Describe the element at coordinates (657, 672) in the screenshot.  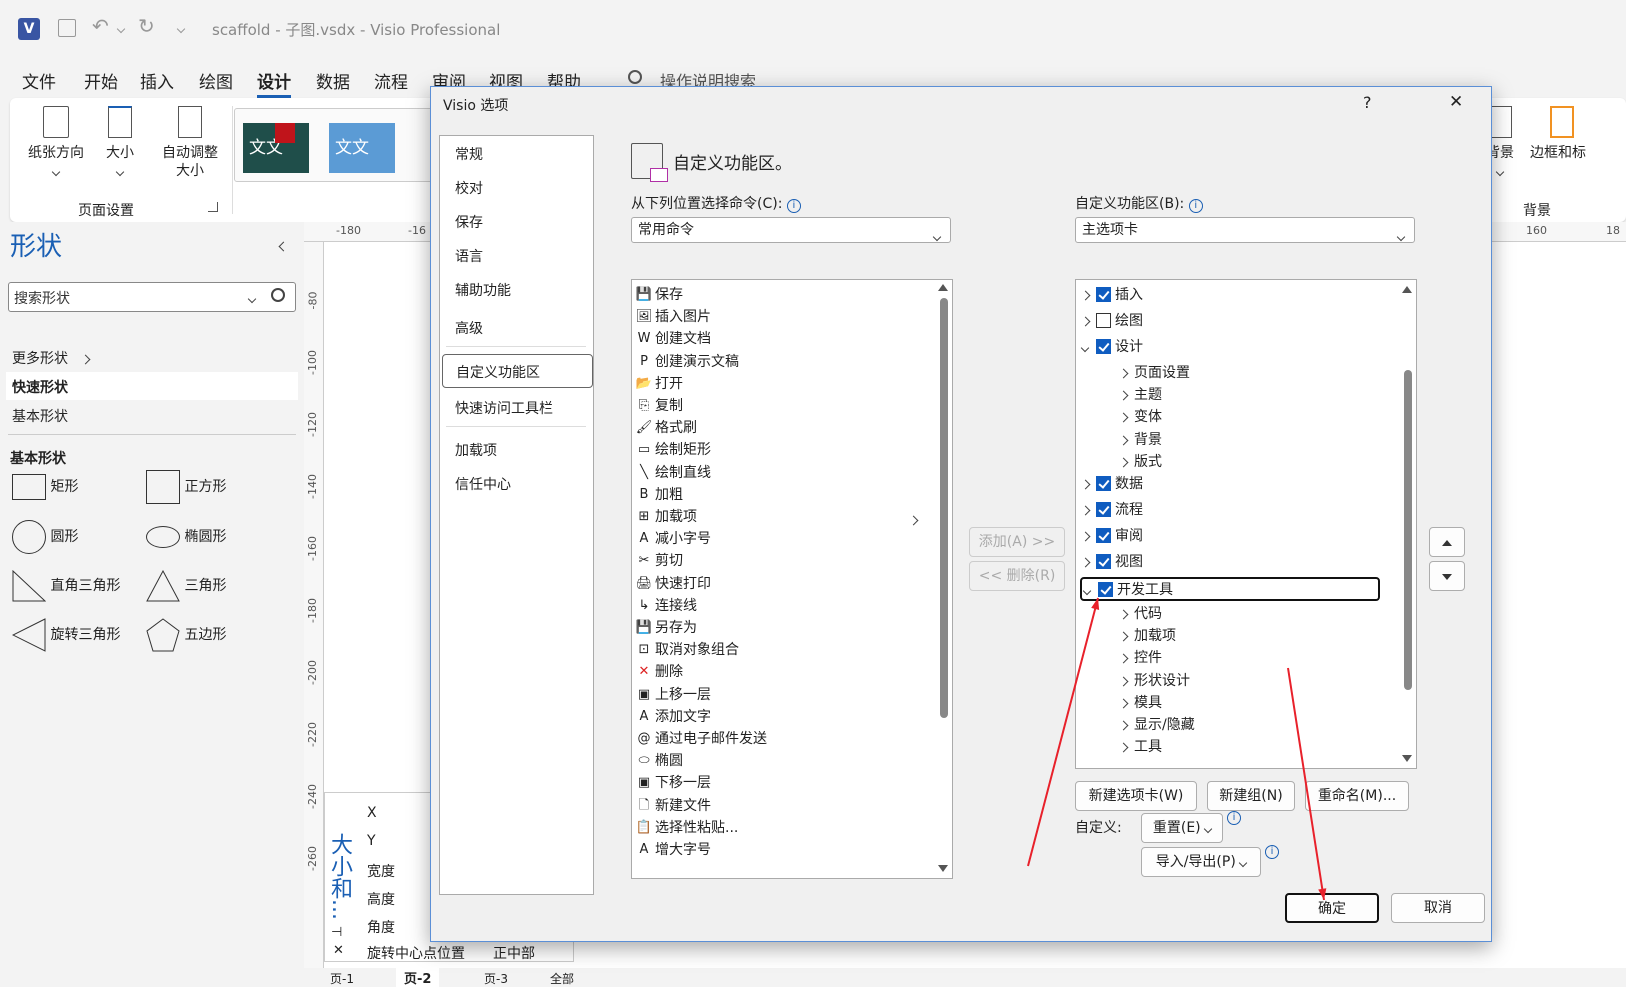
I see `command-item: ✕ 删除` at that location.